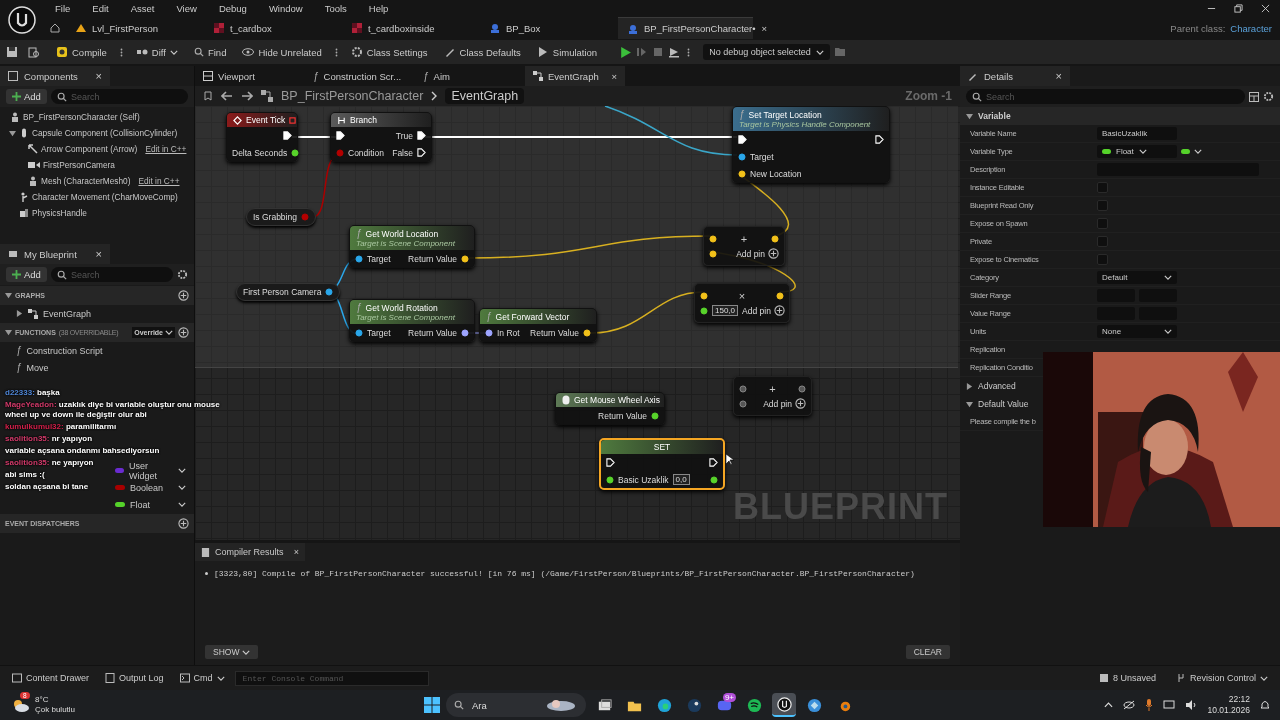 The width and height of the screenshot is (1280, 720). What do you see at coordinates (288, 292) in the screenshot?
I see `variable-node: First Person Camera` at bounding box center [288, 292].